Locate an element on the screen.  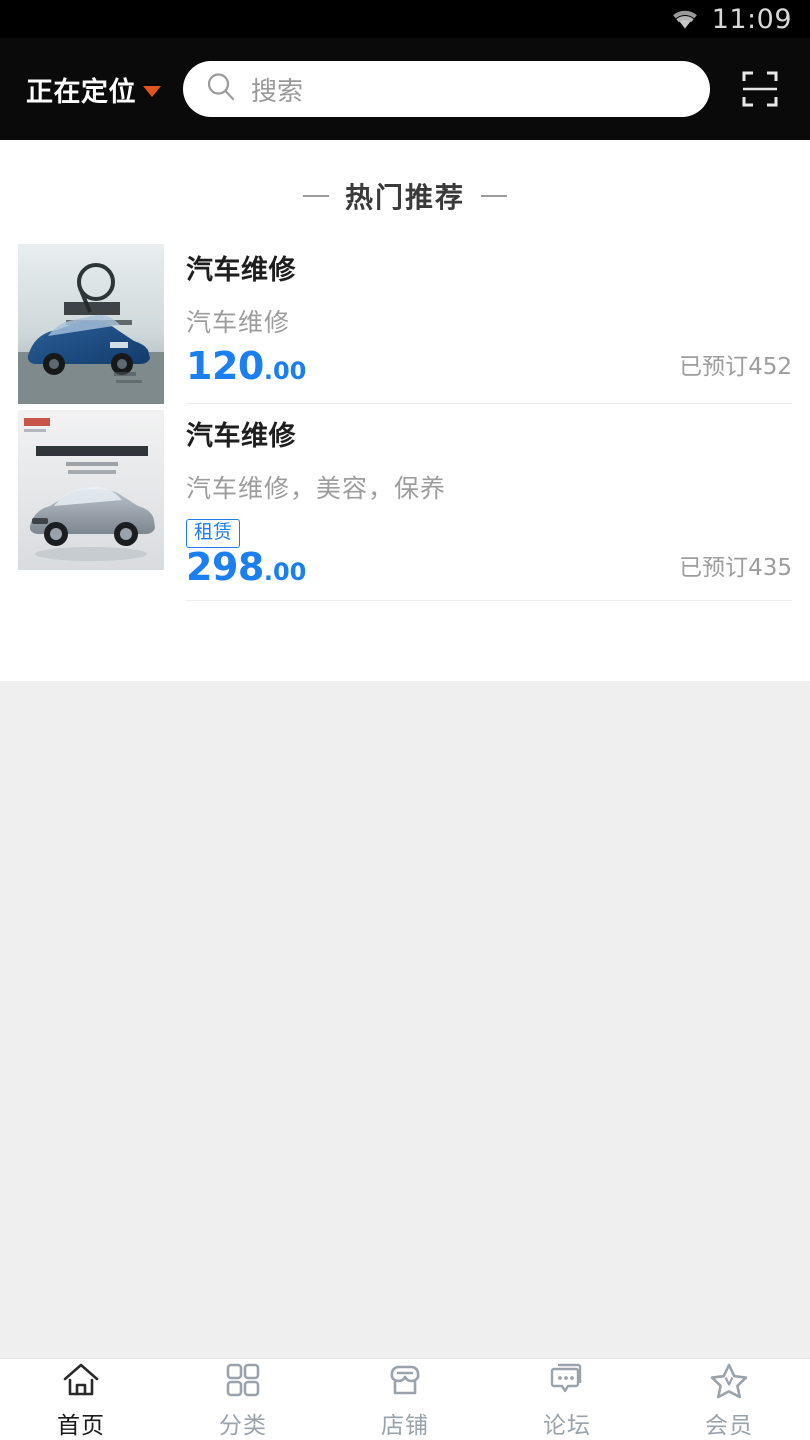
chevron-down-icon is located at coordinates (152, 91).